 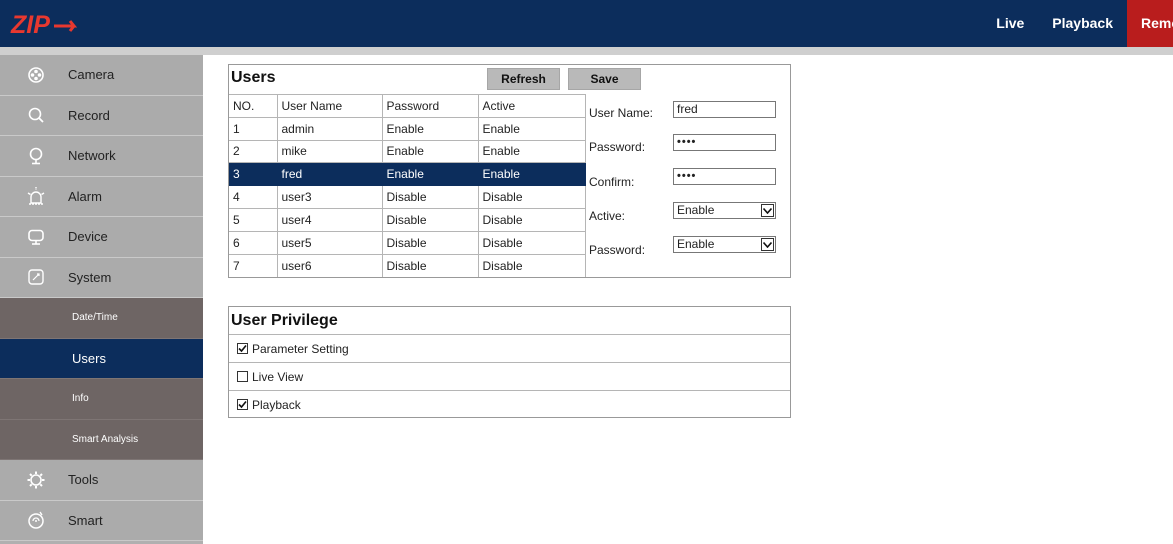 What do you see at coordinates (1010, 23) in the screenshot?
I see `nav-live: Live` at bounding box center [1010, 23].